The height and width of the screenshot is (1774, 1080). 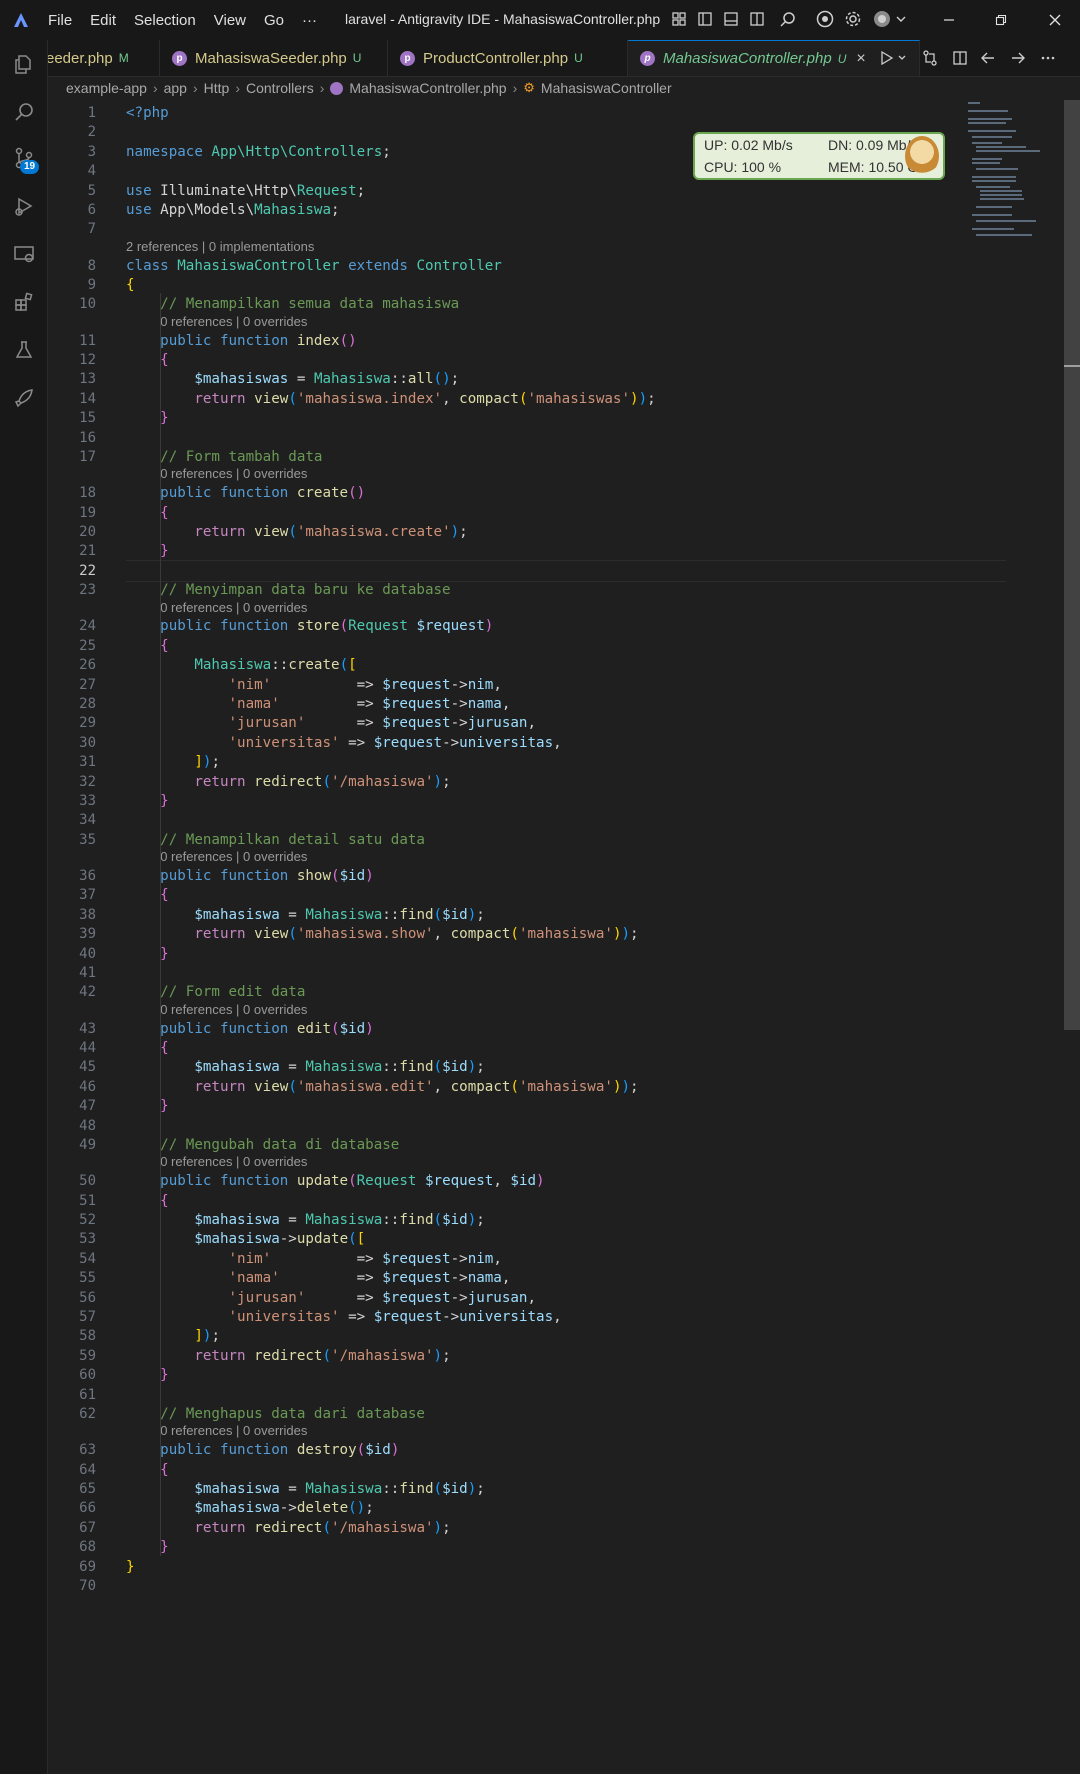 What do you see at coordinates (548, 1145) in the screenshot?
I see `code-line: 49 // Mengubah data di database` at bounding box center [548, 1145].